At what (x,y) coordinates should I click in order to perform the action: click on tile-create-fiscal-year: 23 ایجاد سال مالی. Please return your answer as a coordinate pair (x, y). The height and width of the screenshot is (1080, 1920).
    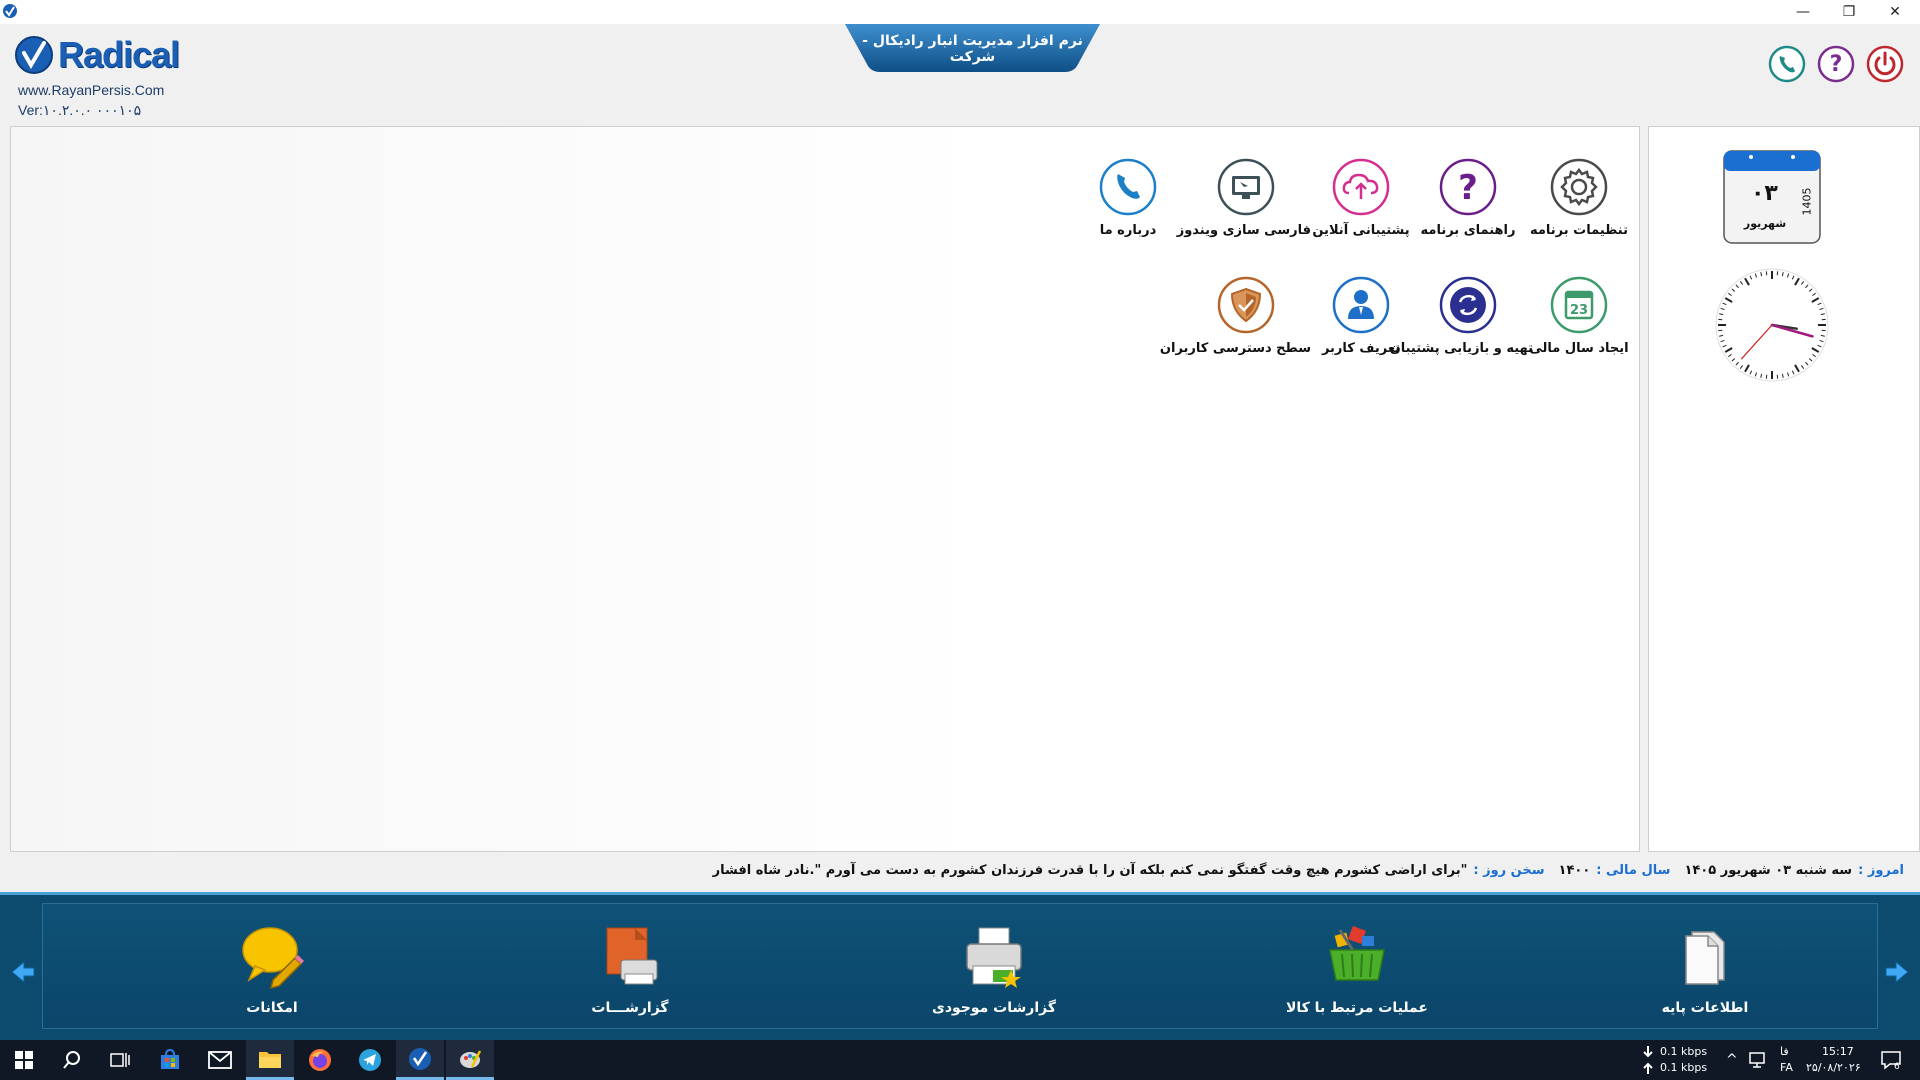
    Looking at the image, I should click on (1579, 315).